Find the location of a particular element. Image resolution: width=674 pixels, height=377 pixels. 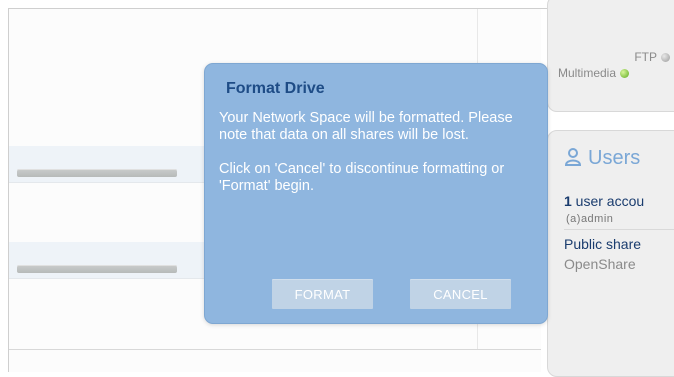

cancel-button: CANCEL is located at coordinates (460, 294).